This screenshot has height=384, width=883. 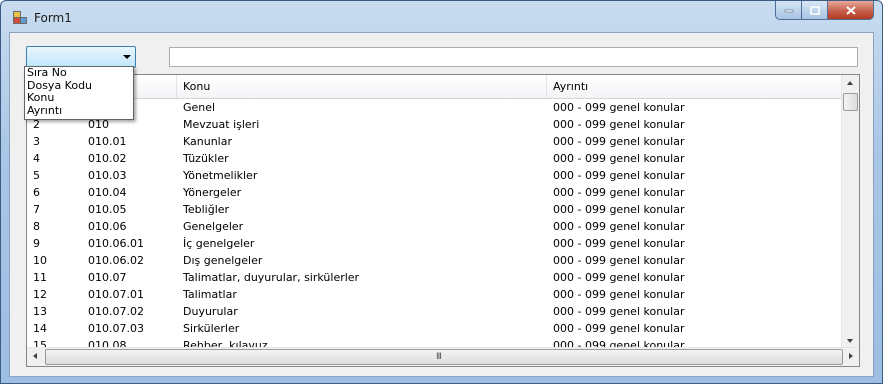 What do you see at coordinates (271, 277) in the screenshot?
I see `table-cell: Talimatlar, duyurular, sirkülerler` at bounding box center [271, 277].